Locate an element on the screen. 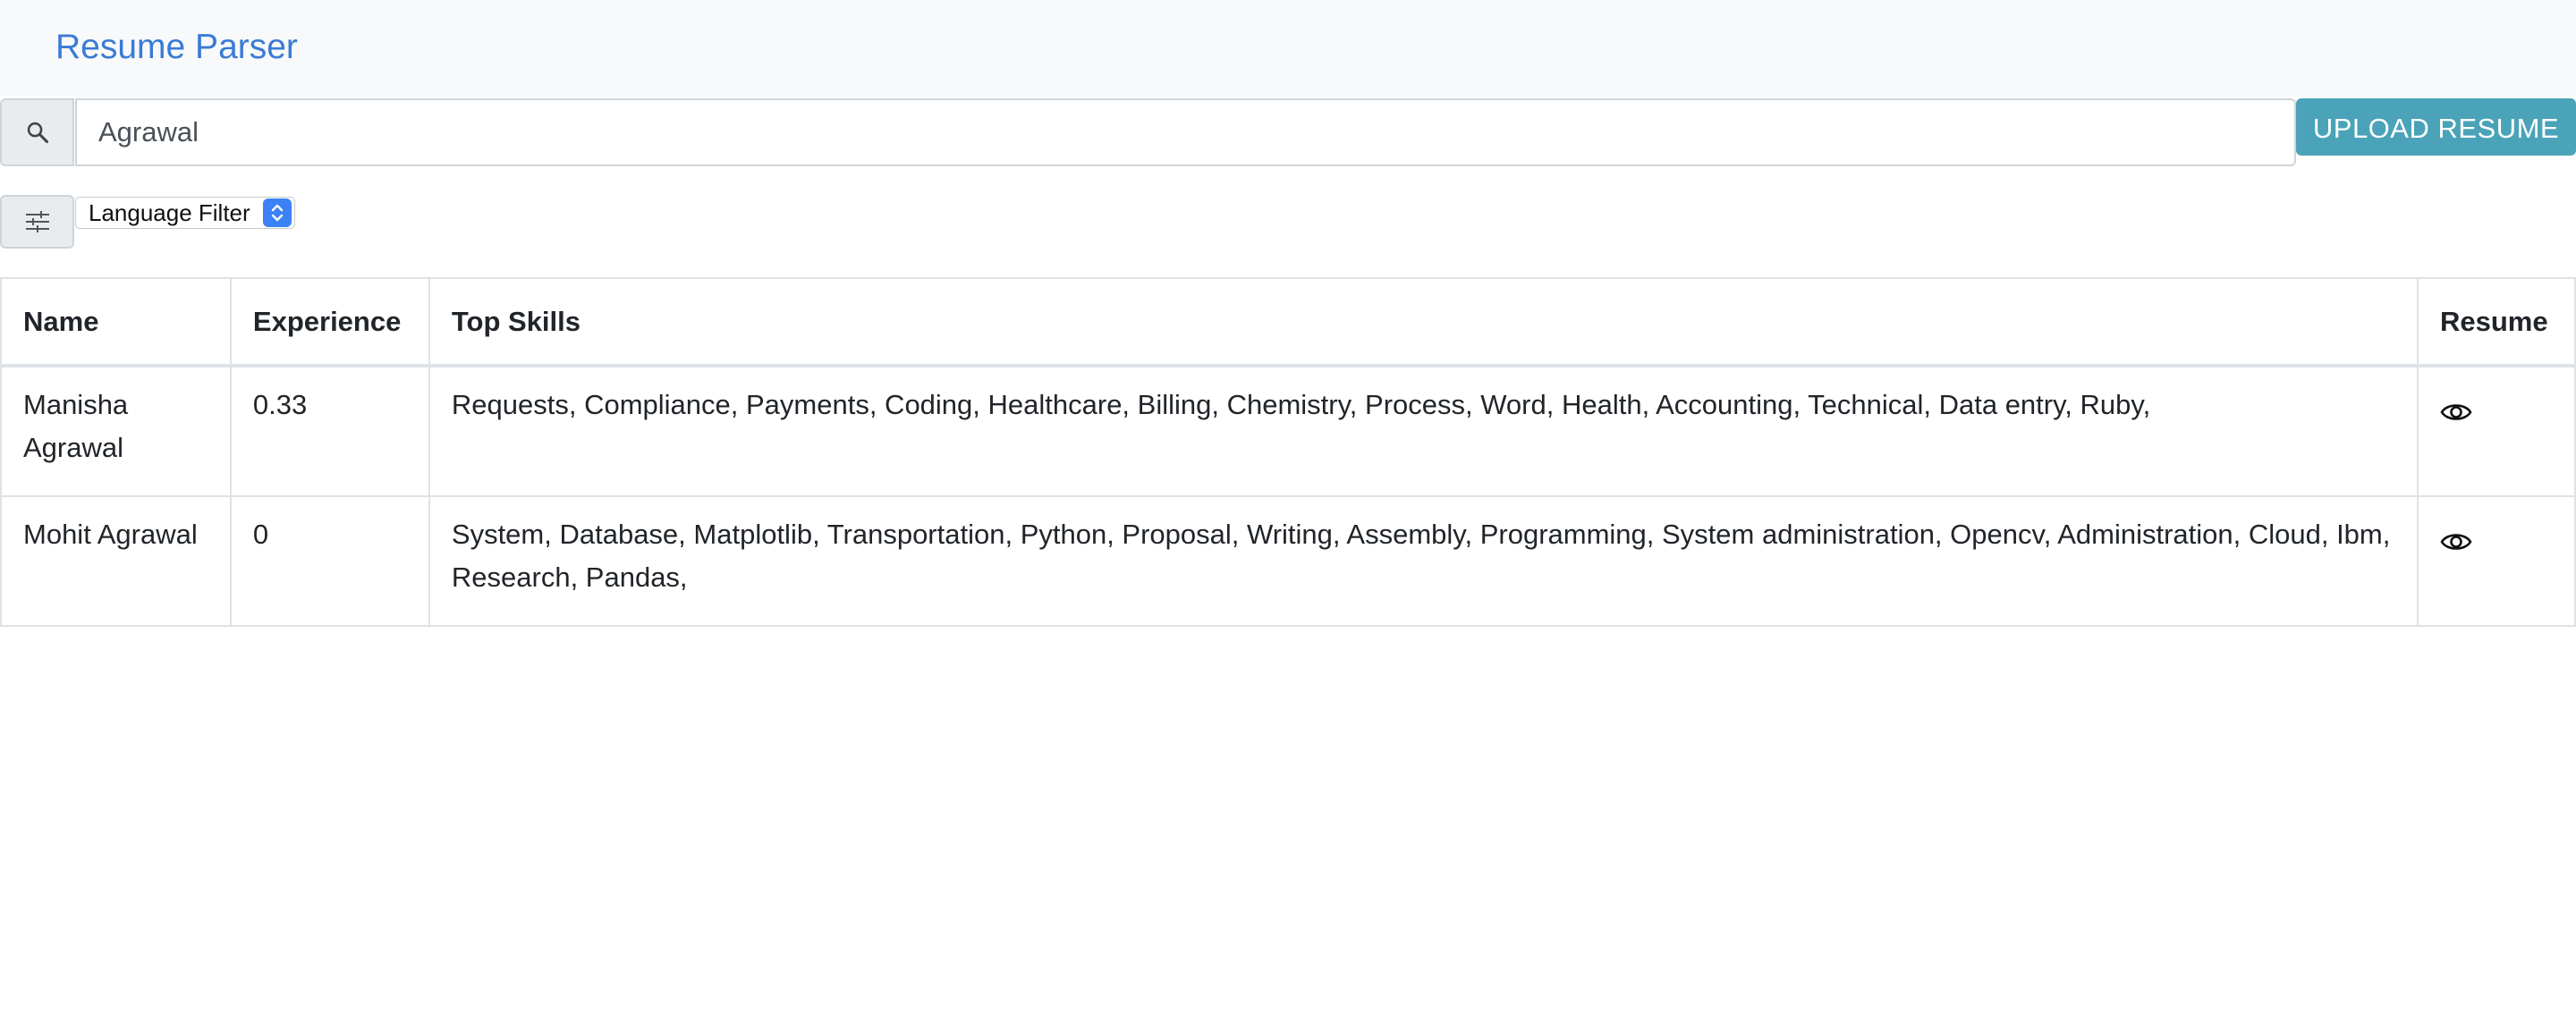 The width and height of the screenshot is (2576, 1030). sliders-icon is located at coordinates (37, 221).